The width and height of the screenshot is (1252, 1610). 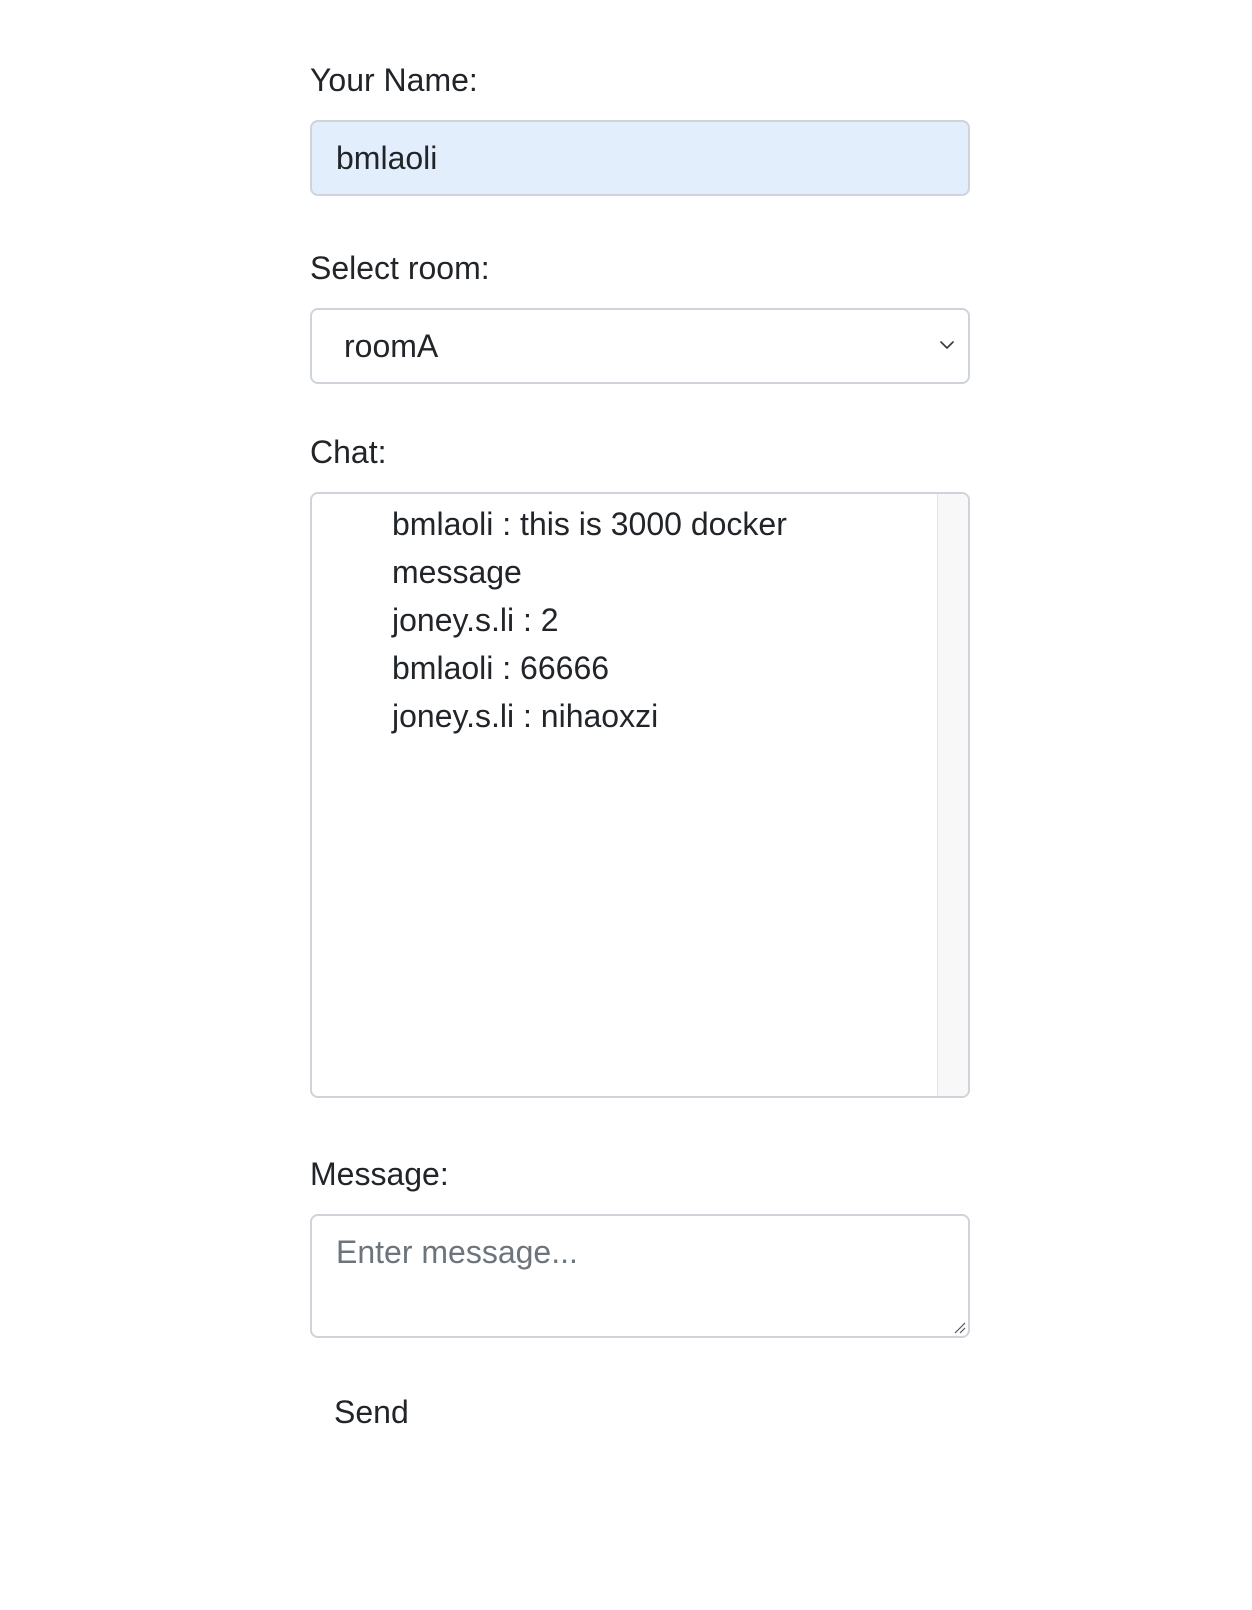 What do you see at coordinates (371, 1412) in the screenshot?
I see `send-button: Send` at bounding box center [371, 1412].